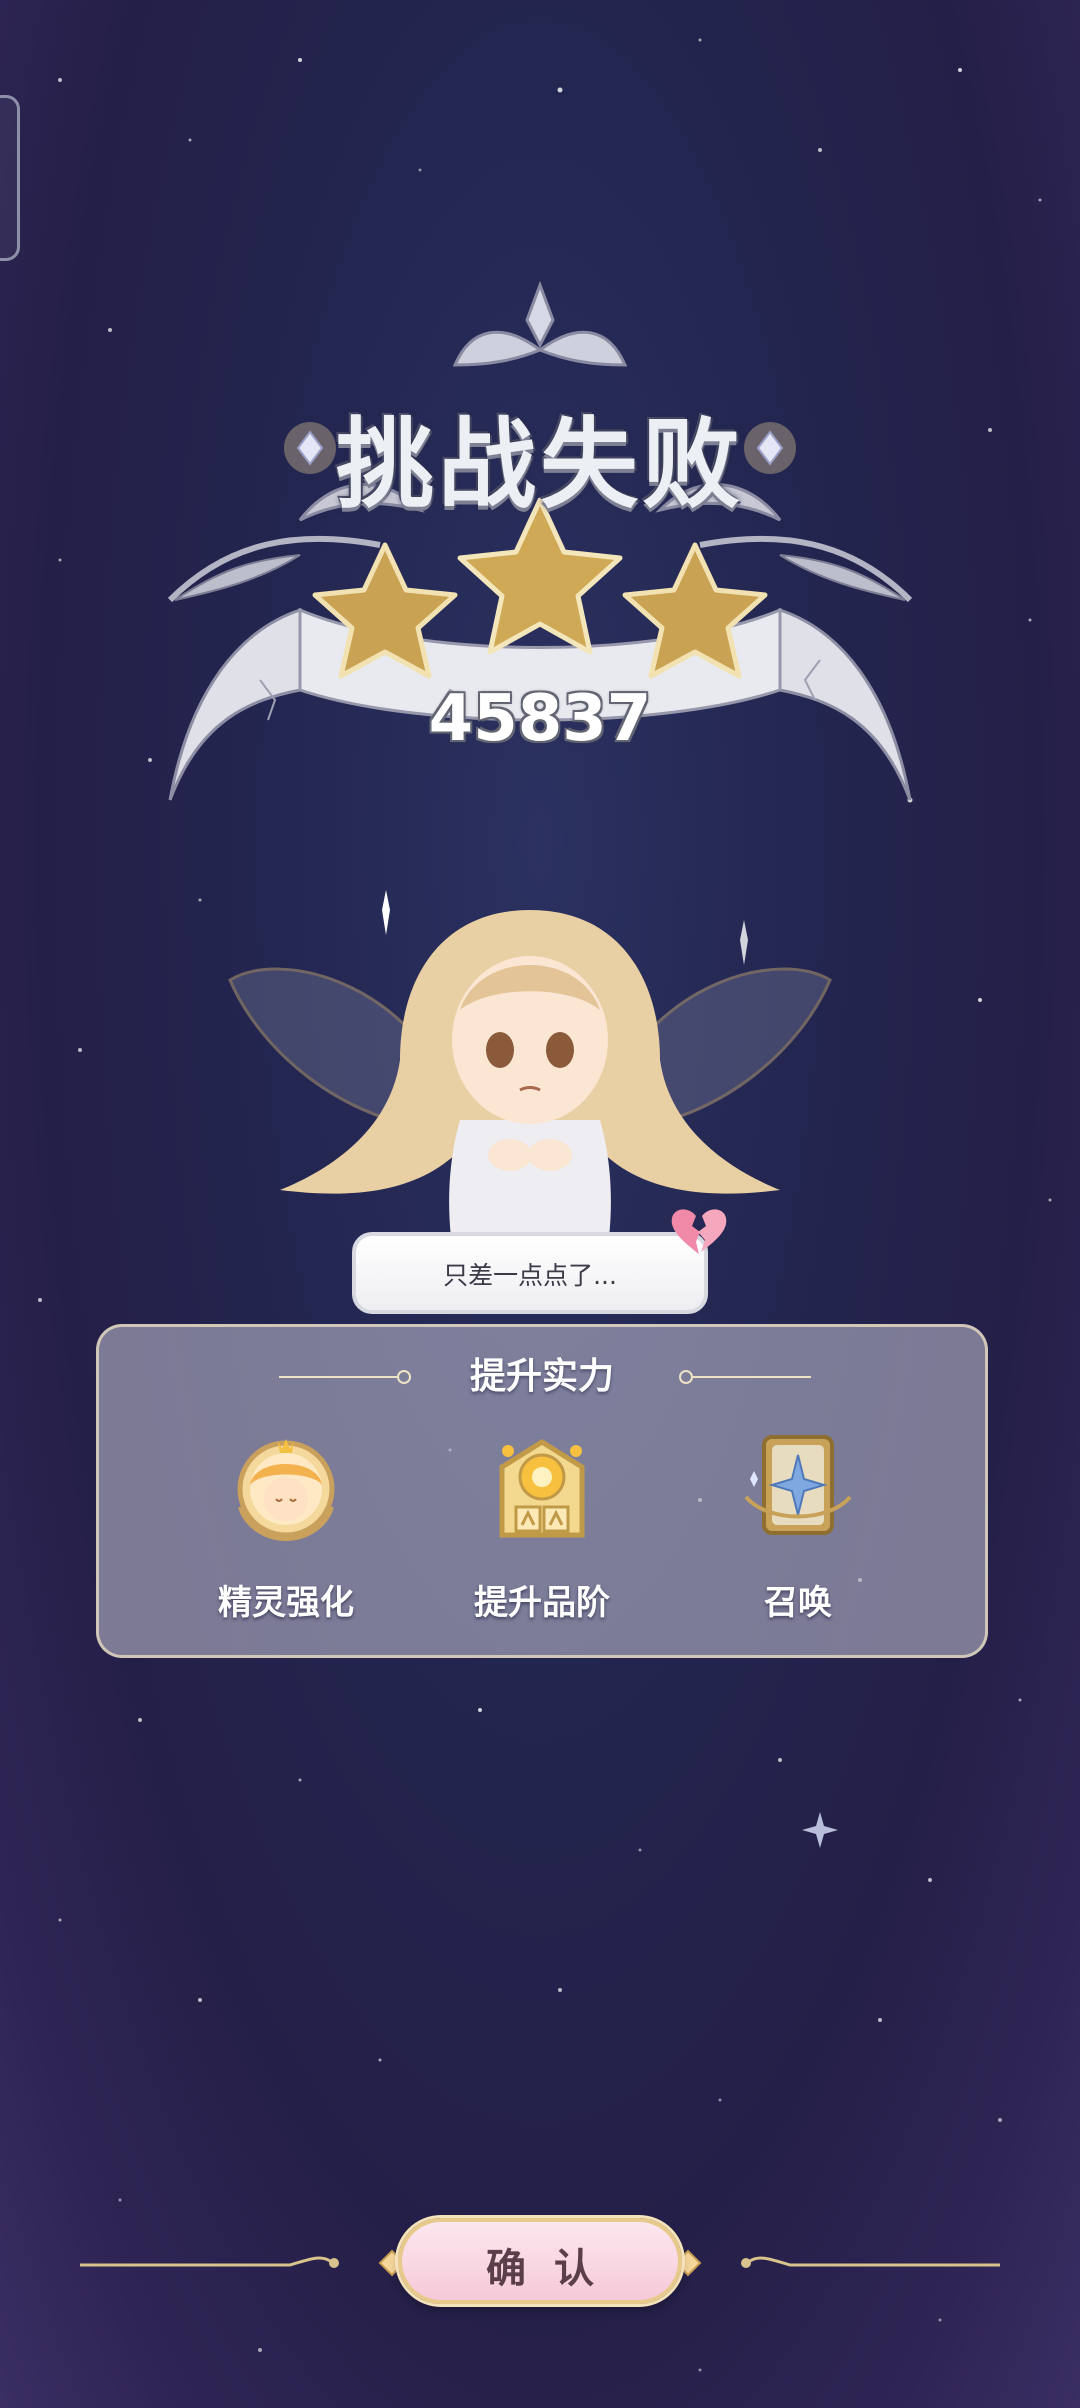  I want to click on upgrade-panel: 提升实力 精灵强化 提升品阶 召唤, so click(542, 1491).